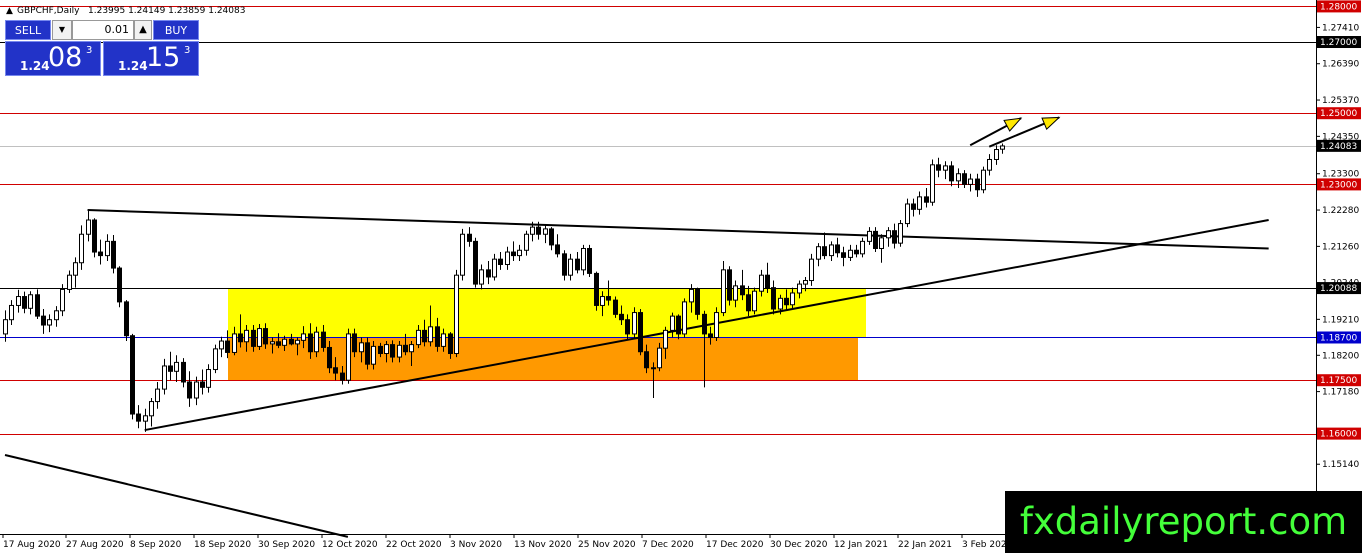 The height and width of the screenshot is (553, 1362). I want to click on price-tick-label: 1.15140, so click(1340, 465).